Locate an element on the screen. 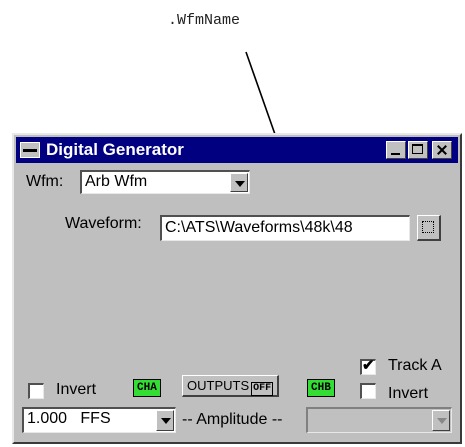 The height and width of the screenshot is (447, 465). track-a-checkbox: ✔ is located at coordinates (368, 366).